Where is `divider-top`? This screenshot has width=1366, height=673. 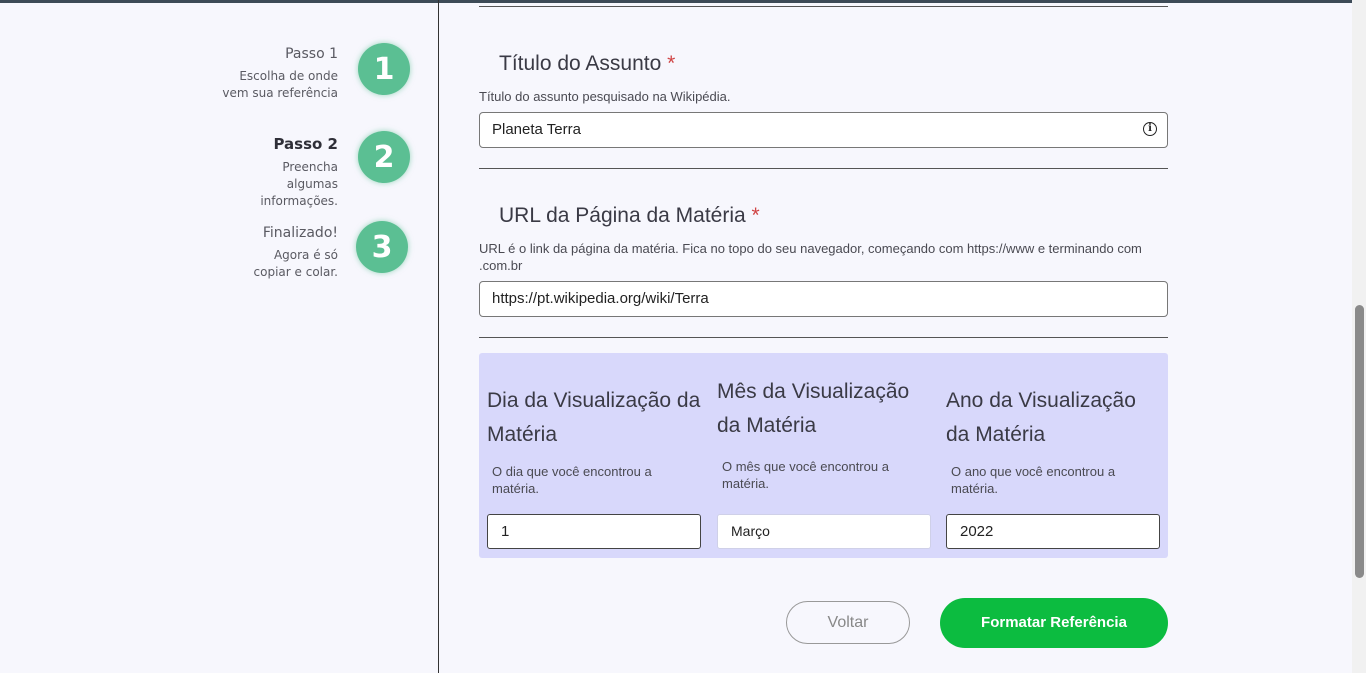
divider-top is located at coordinates (823, 6).